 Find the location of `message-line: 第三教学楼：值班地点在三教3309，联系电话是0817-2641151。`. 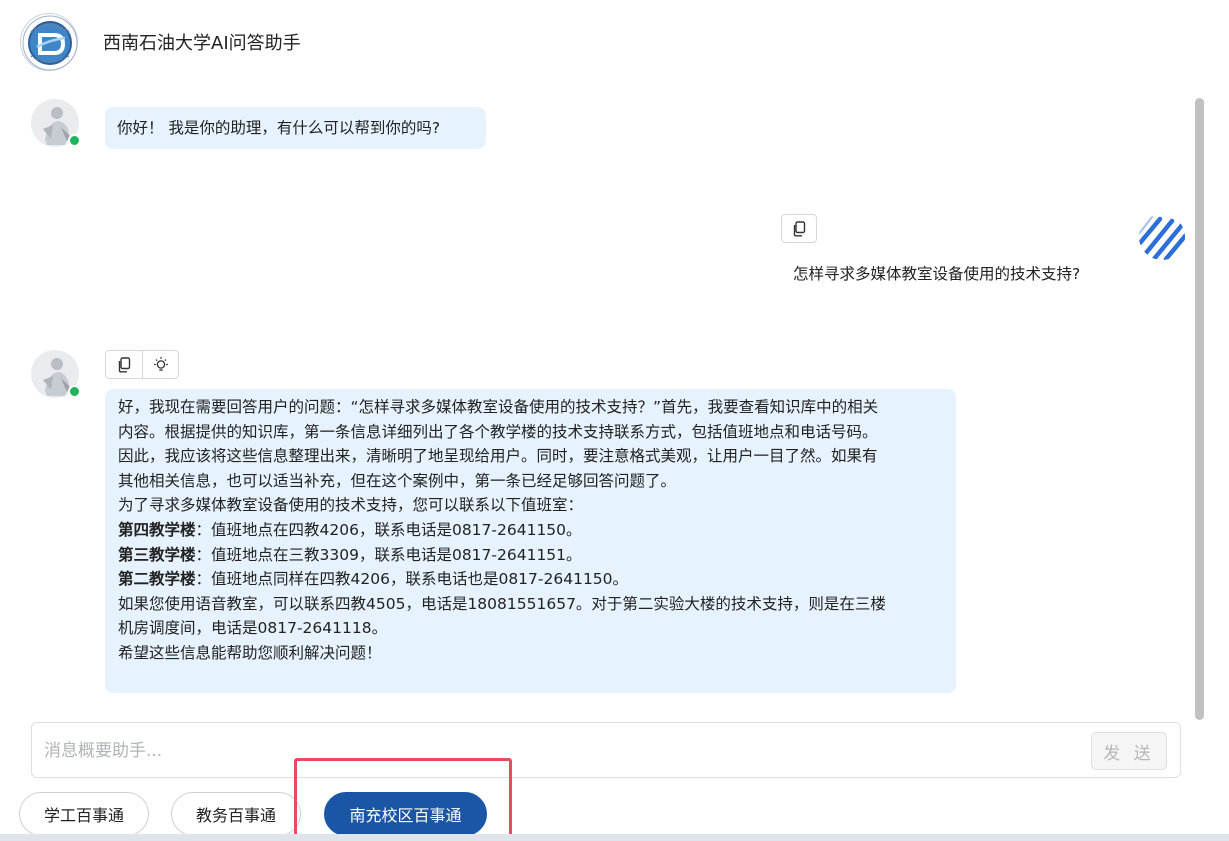

message-line: 第三教学楼：值班地点在三教3309，联系电话是0817-2641151。 is located at coordinates (350, 554).